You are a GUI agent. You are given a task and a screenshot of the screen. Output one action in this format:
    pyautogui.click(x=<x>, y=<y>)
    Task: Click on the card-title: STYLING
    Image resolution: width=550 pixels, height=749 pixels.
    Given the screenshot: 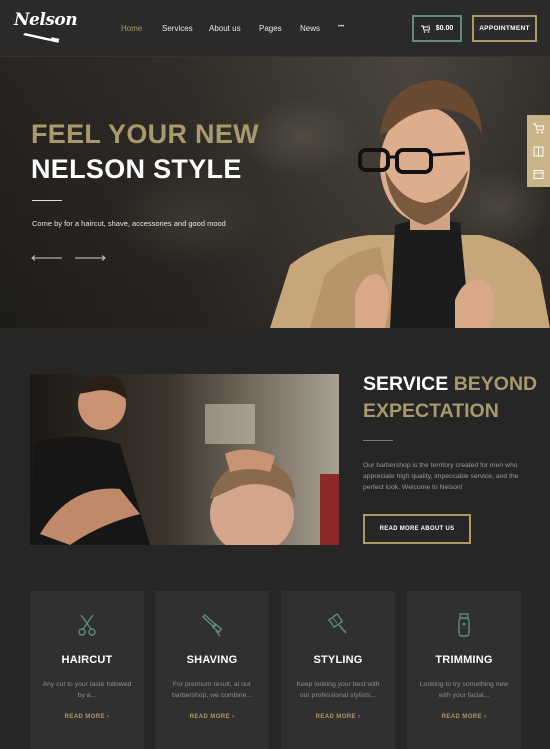 What is the action you would take?
    pyautogui.click(x=338, y=660)
    